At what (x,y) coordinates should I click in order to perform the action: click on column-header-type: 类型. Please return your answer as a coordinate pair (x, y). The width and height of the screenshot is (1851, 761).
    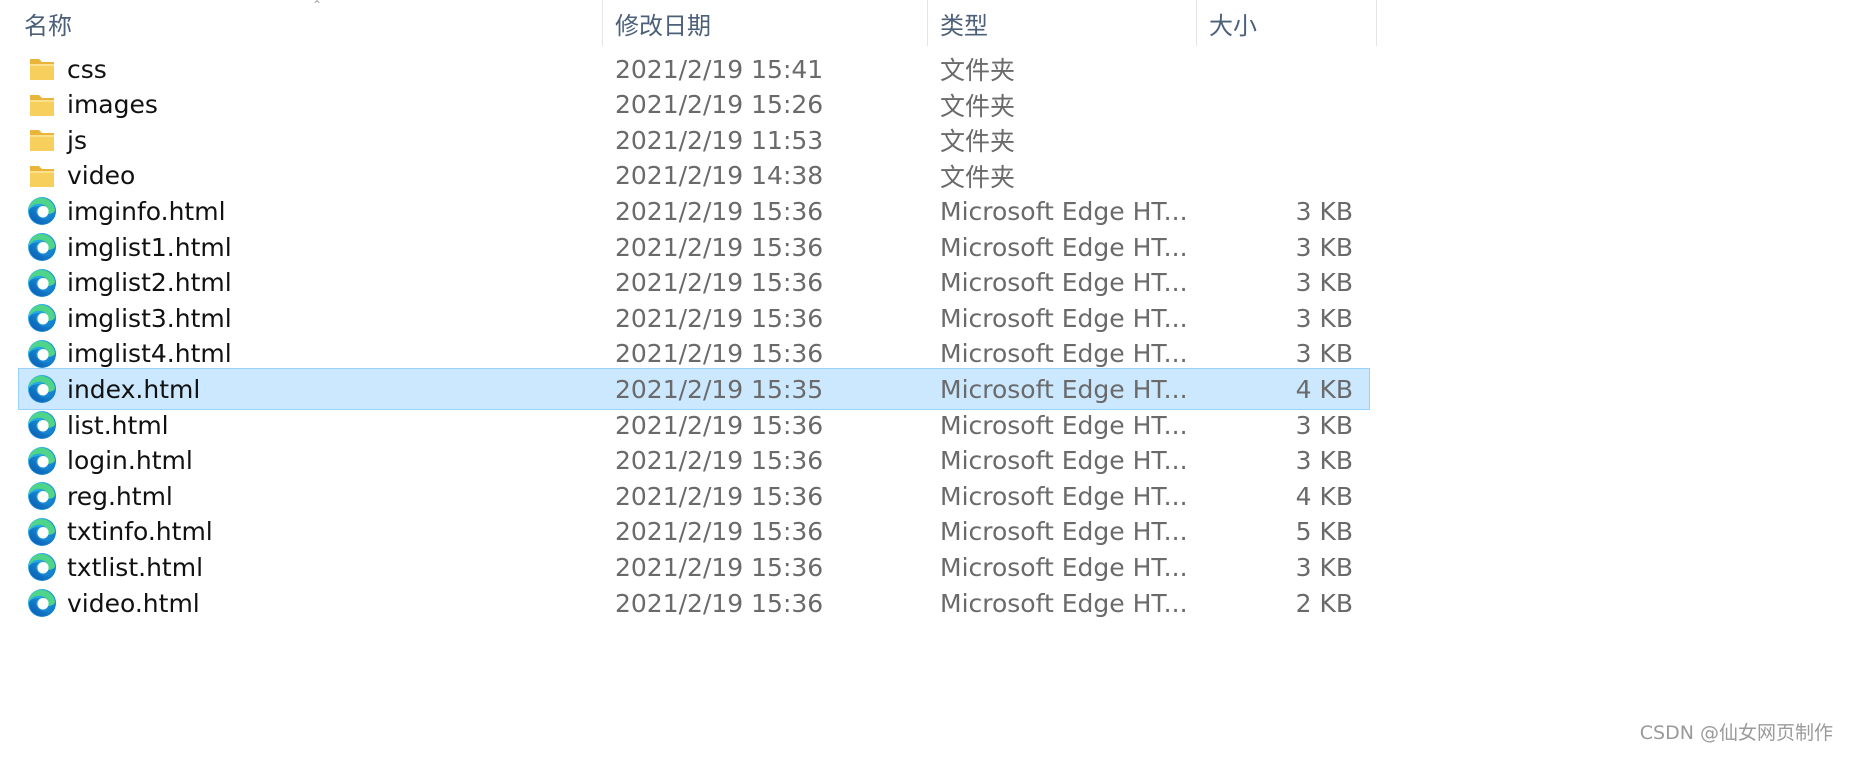
    Looking at the image, I should click on (1062, 23).